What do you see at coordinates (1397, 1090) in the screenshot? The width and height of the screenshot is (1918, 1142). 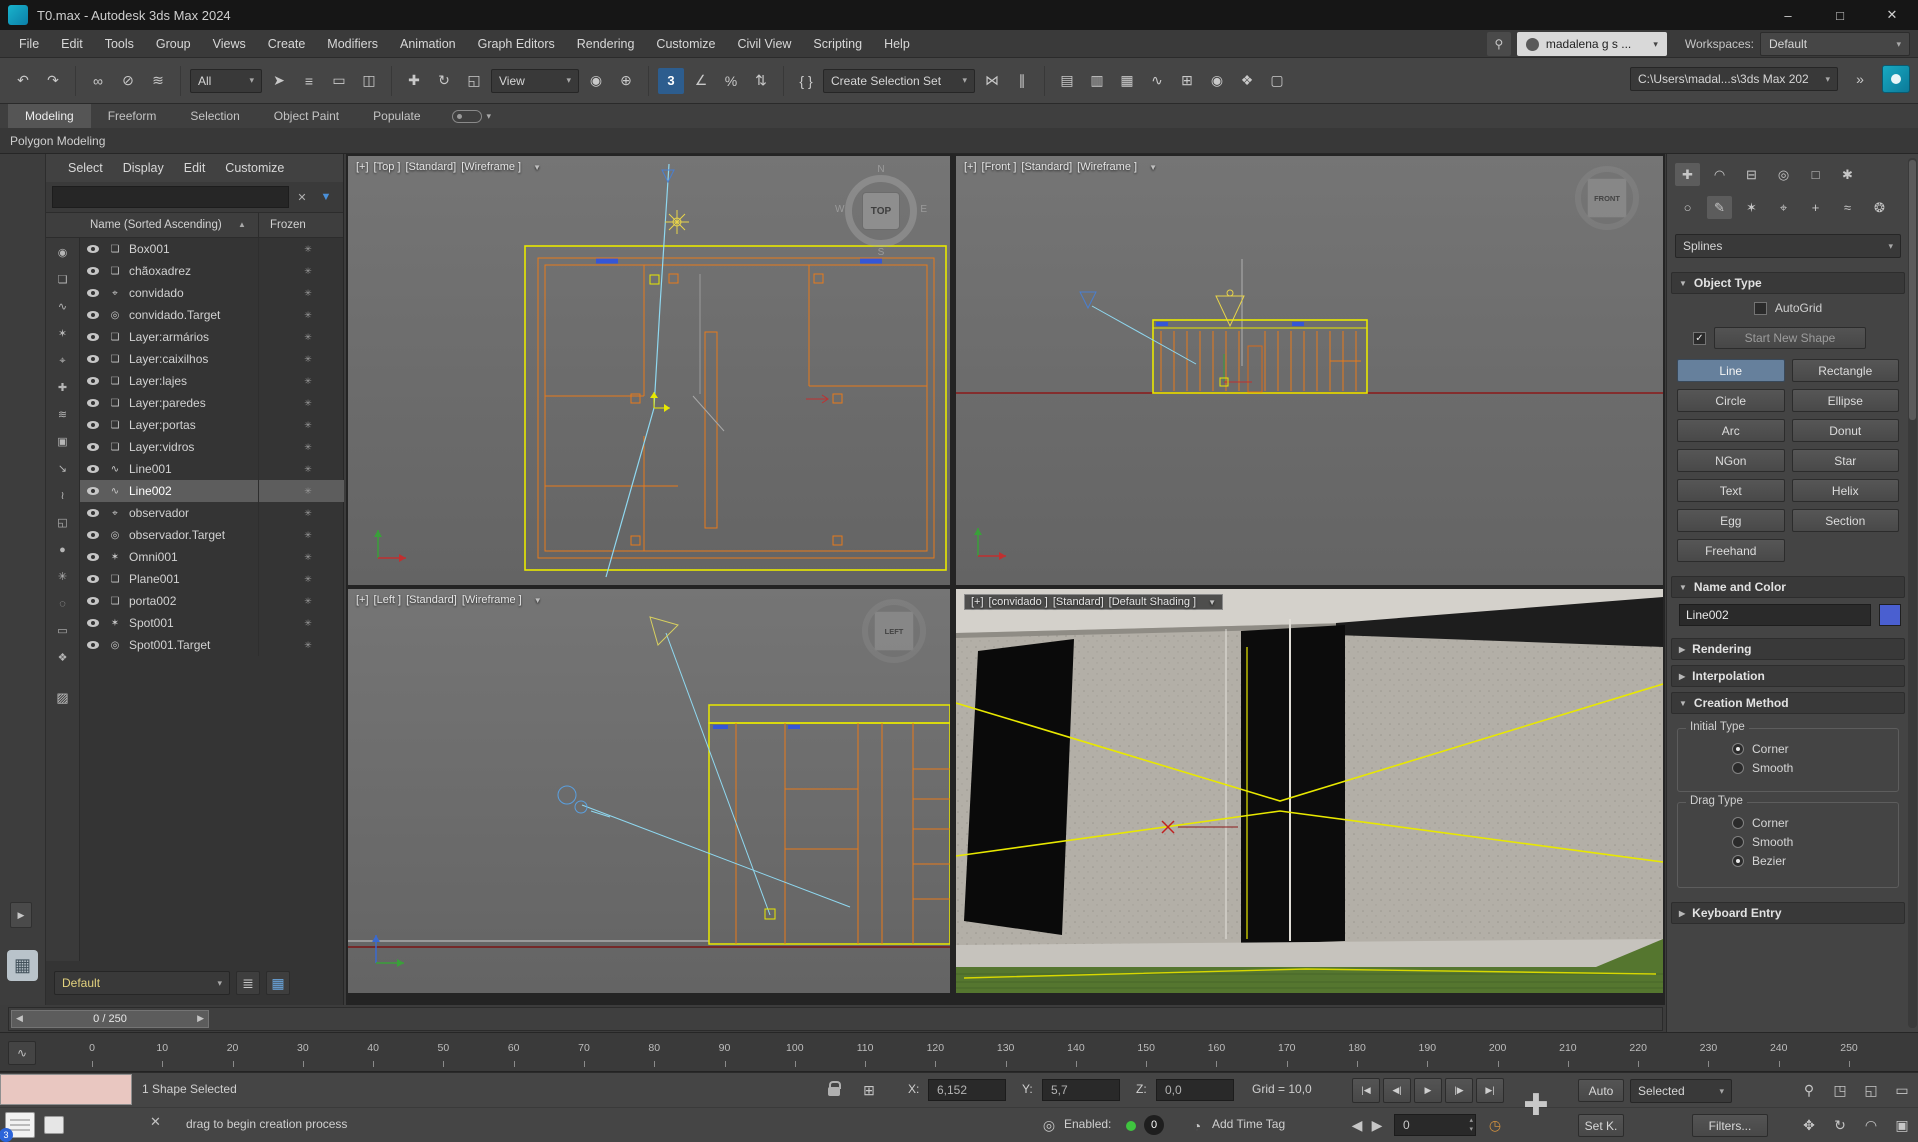 I see `previous-frame-button: ◀|` at bounding box center [1397, 1090].